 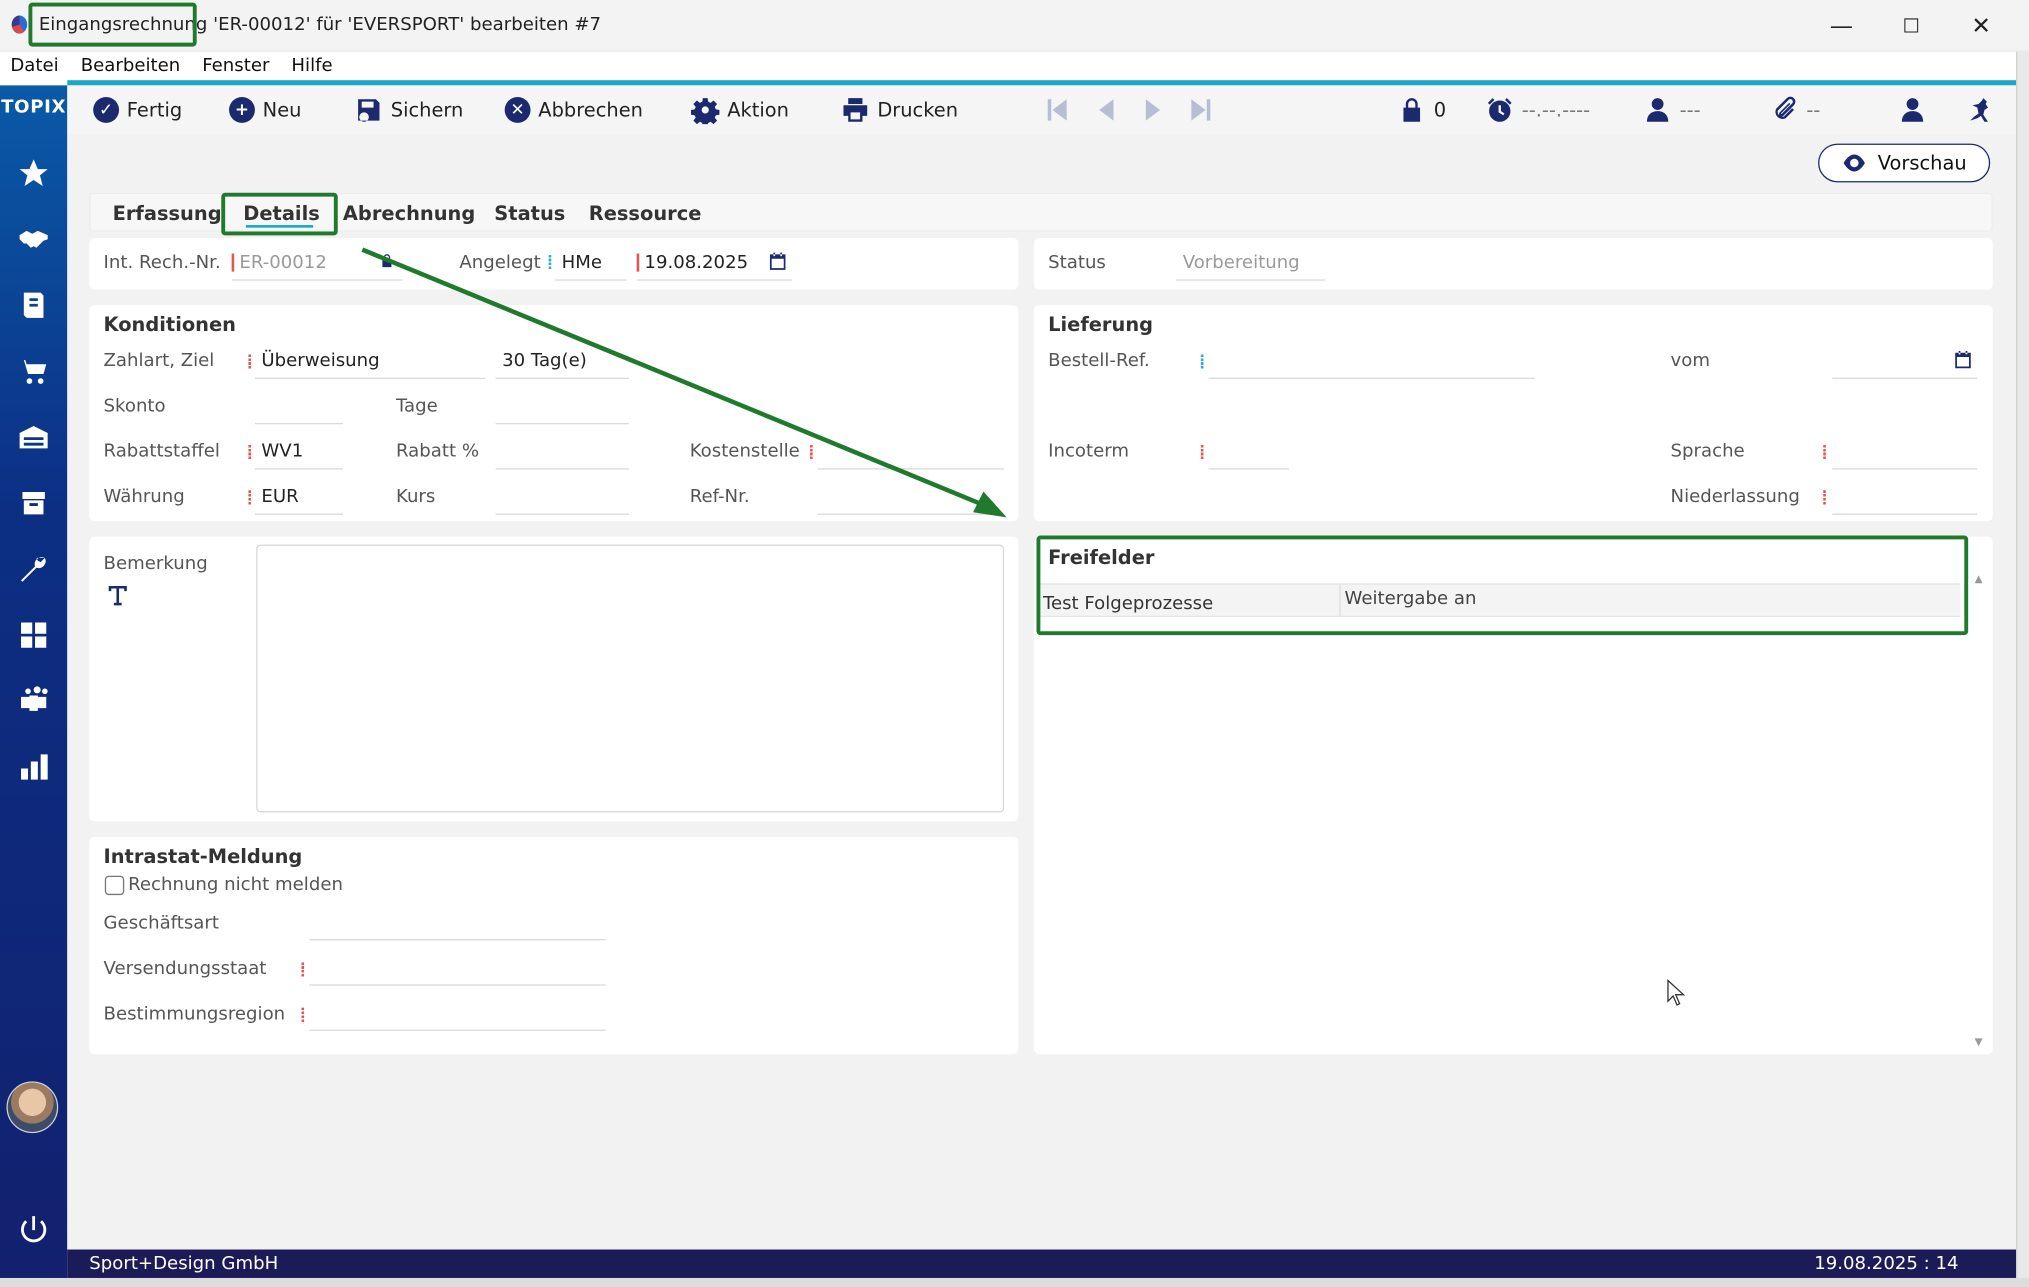 What do you see at coordinates (320, 361) in the screenshot?
I see `zahlart-value: Überweisung` at bounding box center [320, 361].